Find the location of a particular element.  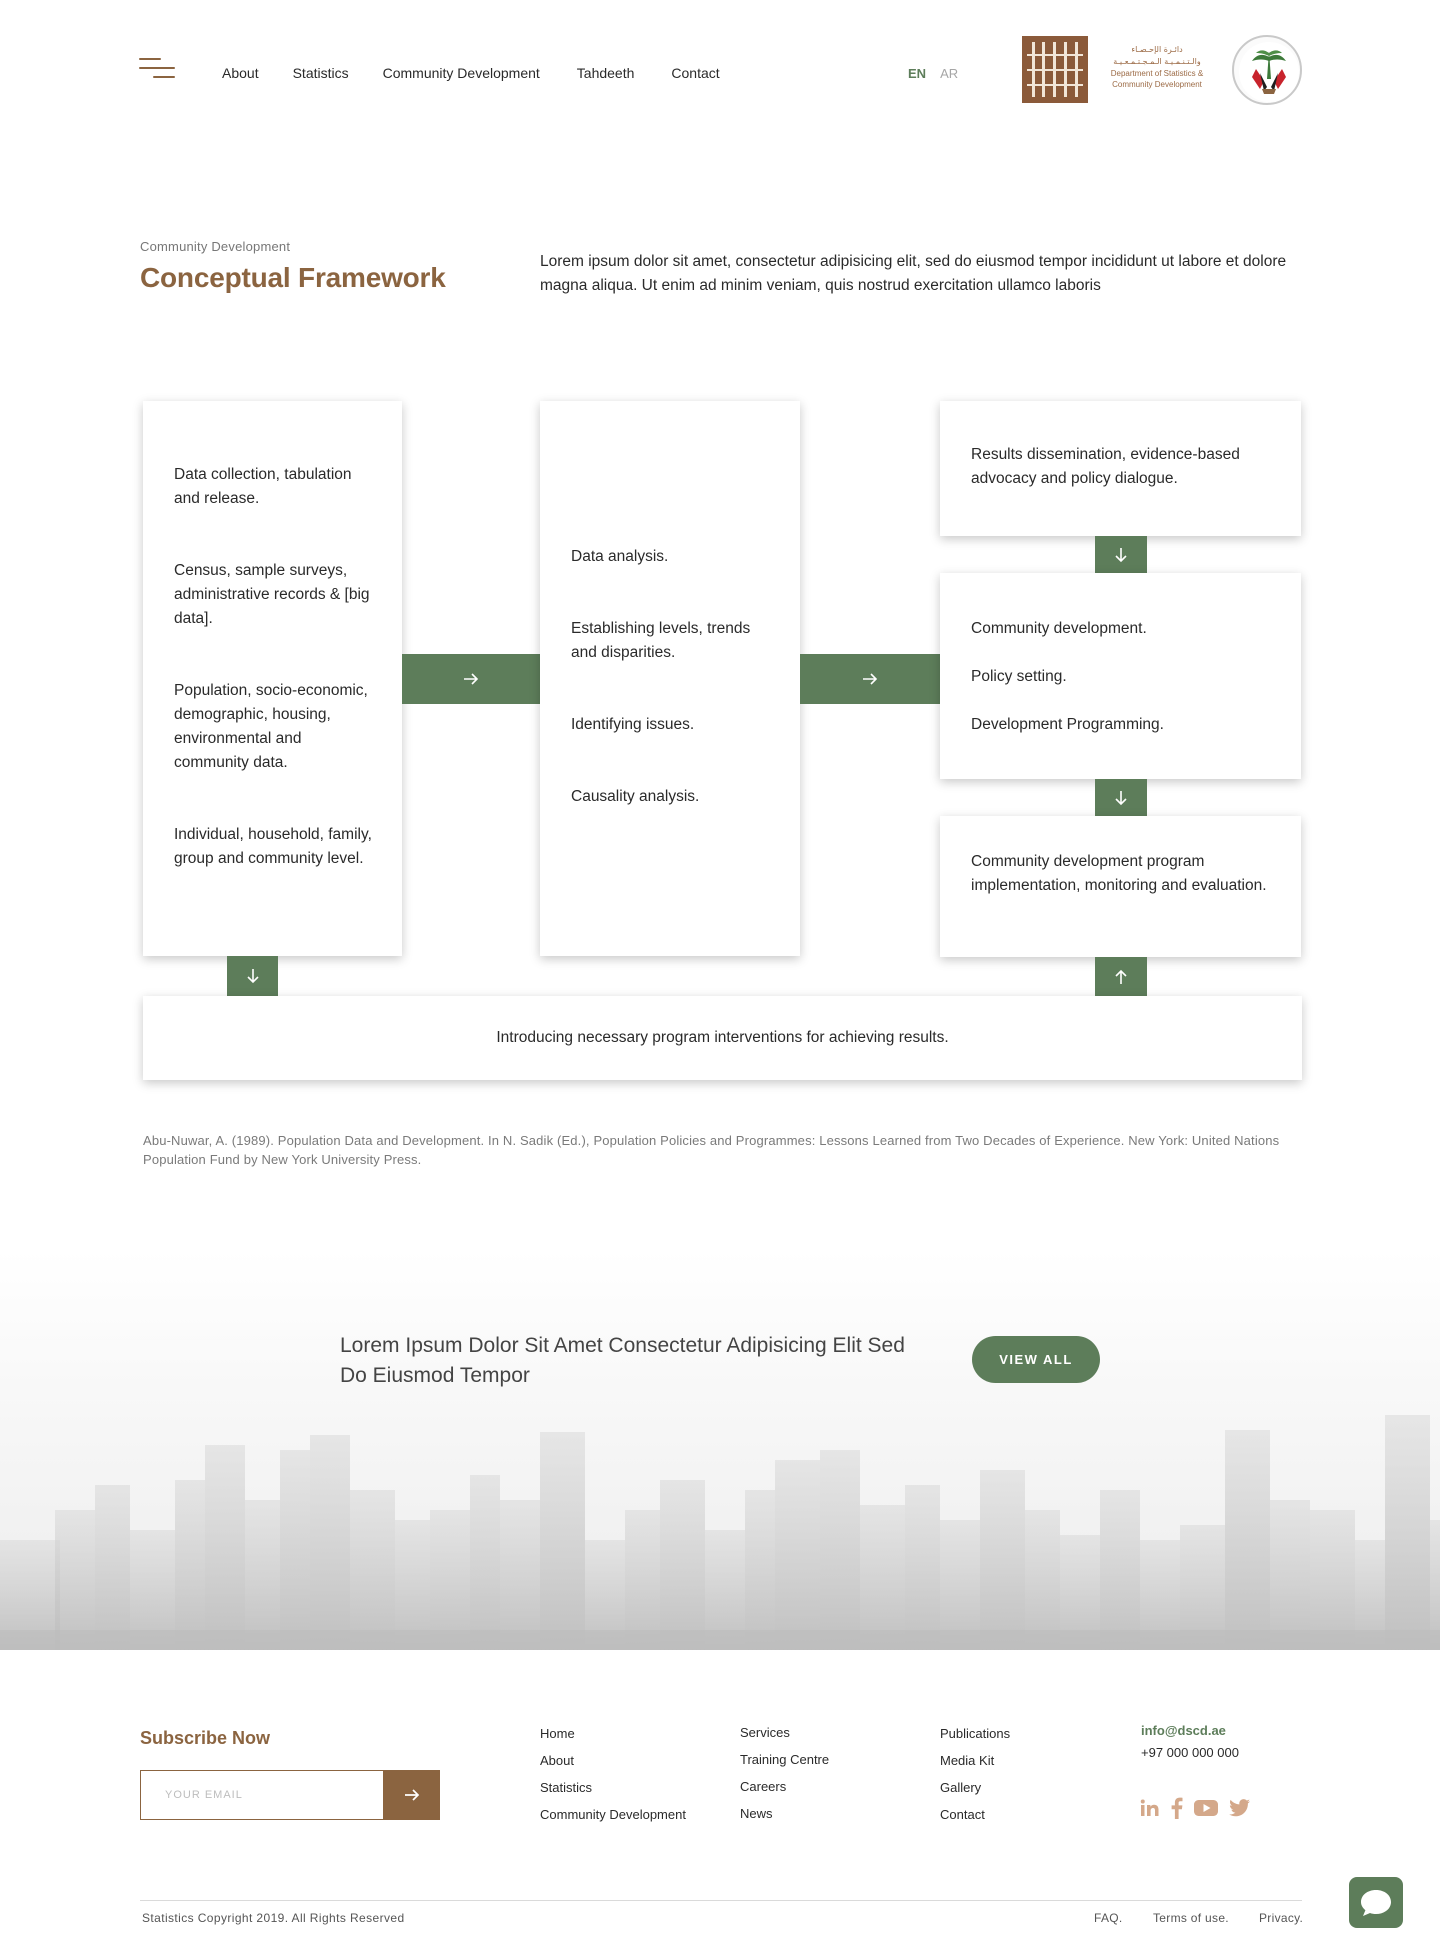

arrow-up-icon is located at coordinates (1121, 976).